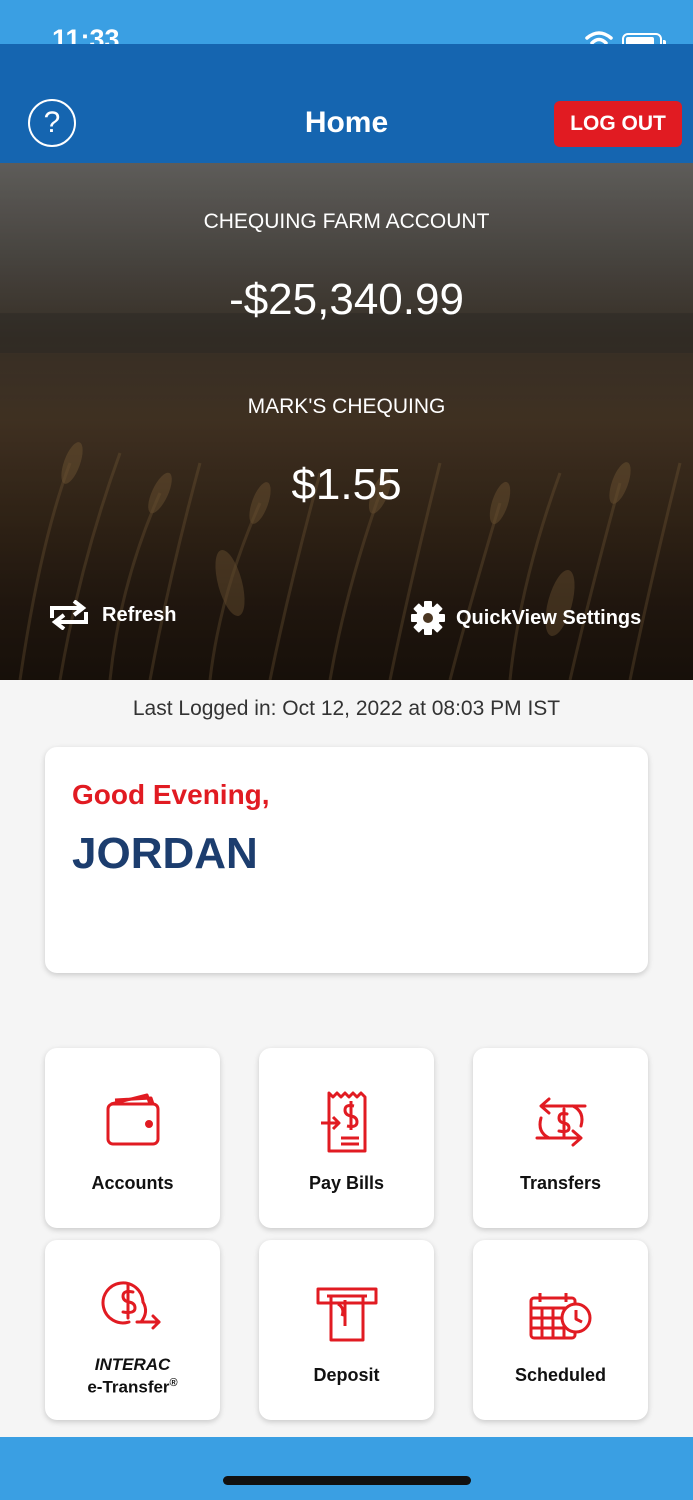 This screenshot has height=1500, width=693. What do you see at coordinates (171, 794) in the screenshot?
I see `greeting-salutation: Good Evening,` at bounding box center [171, 794].